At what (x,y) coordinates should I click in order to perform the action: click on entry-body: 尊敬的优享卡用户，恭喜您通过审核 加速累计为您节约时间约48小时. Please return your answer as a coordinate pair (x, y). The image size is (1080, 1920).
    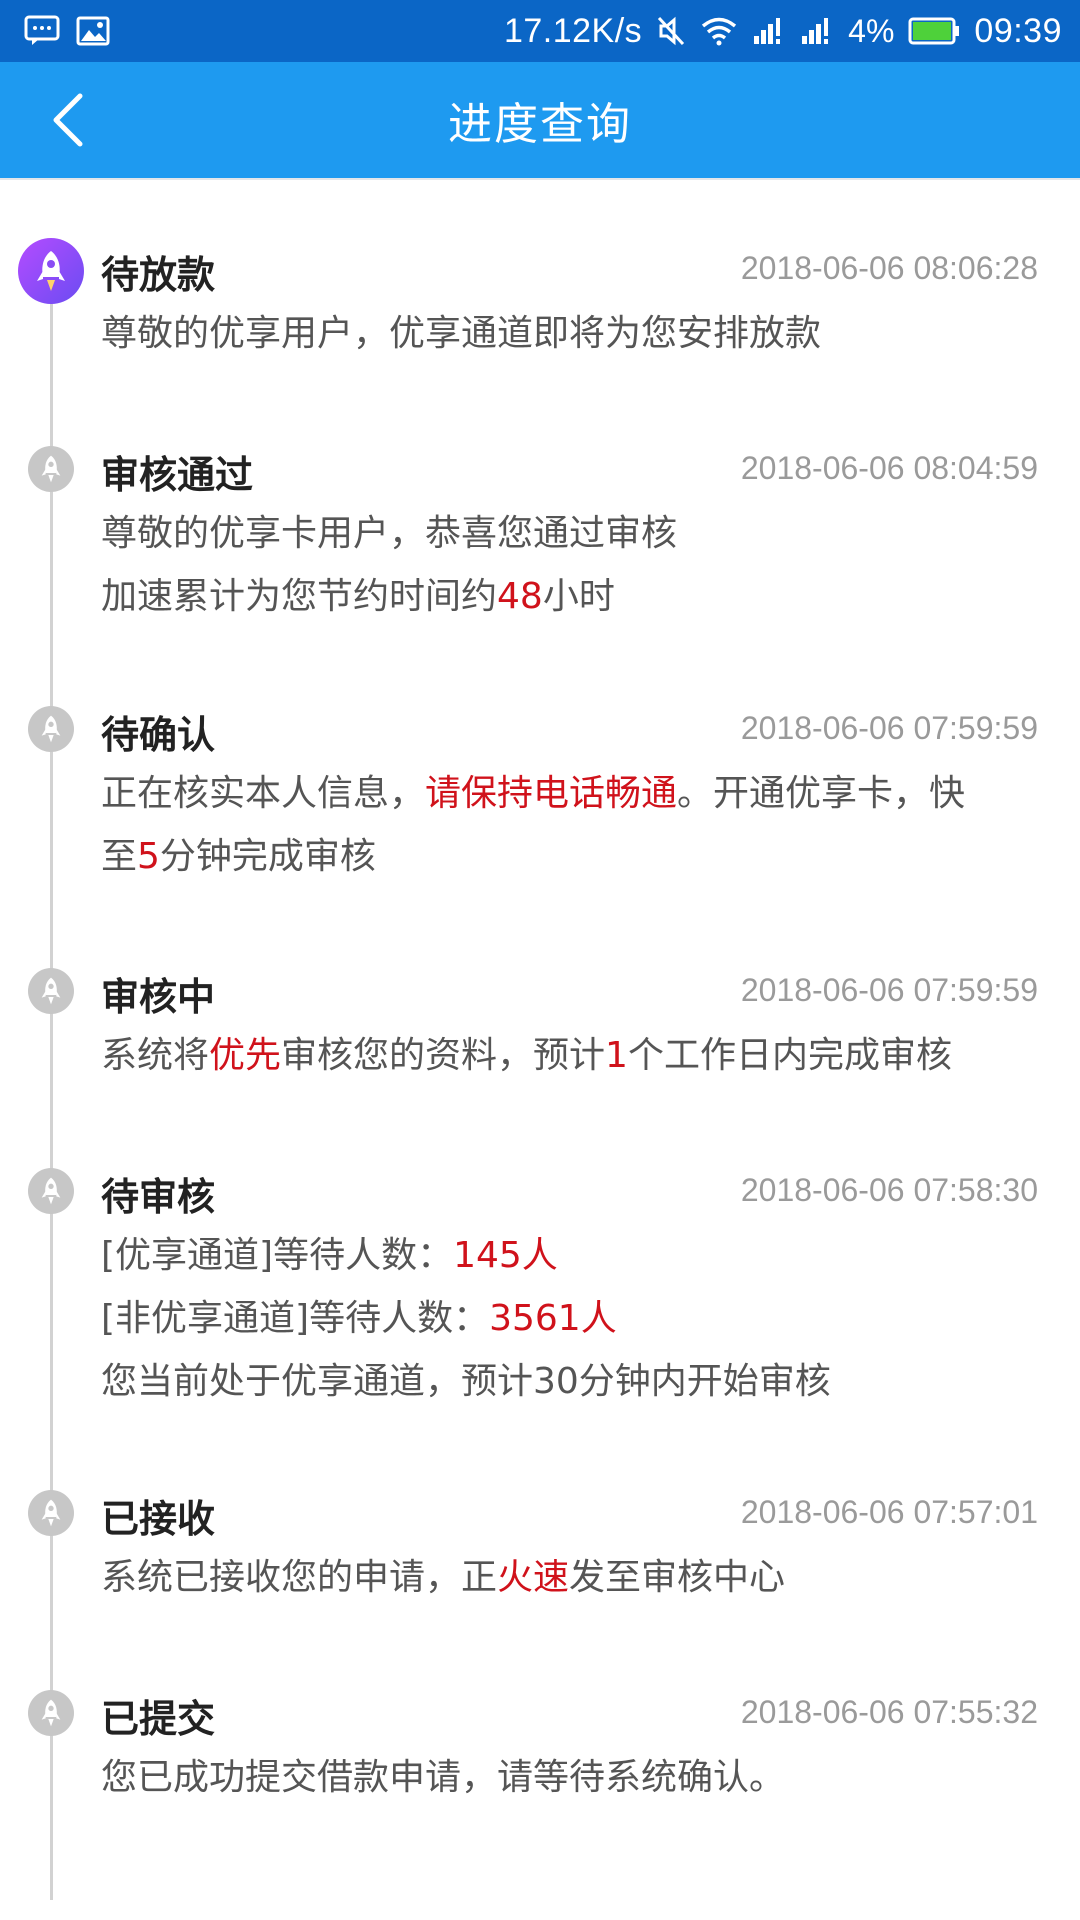
    Looking at the image, I should click on (571, 565).